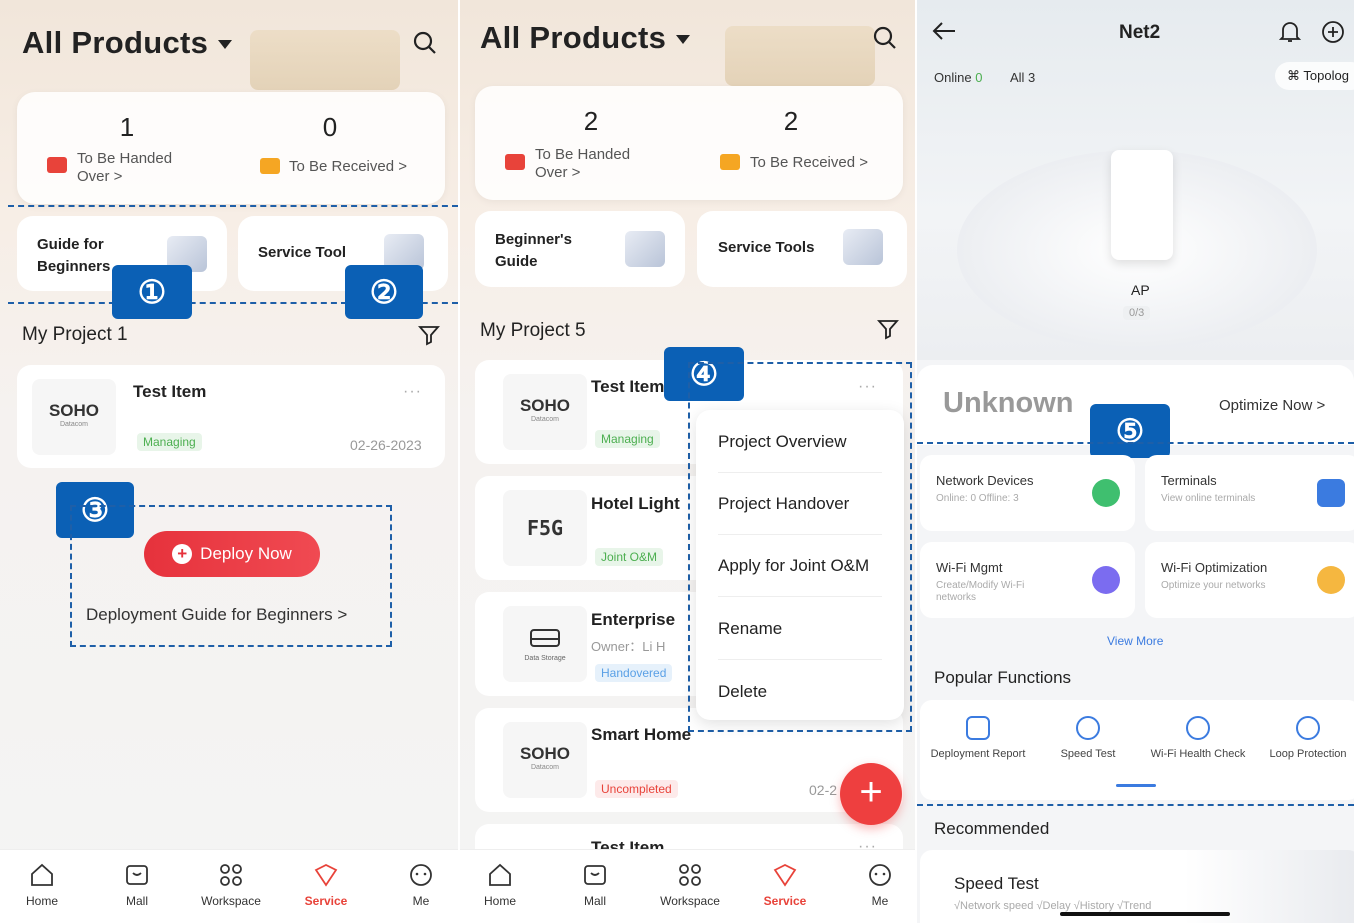  Describe the element at coordinates (802, 249) in the screenshot. I see `service-tools-tile: Service Tools` at that location.